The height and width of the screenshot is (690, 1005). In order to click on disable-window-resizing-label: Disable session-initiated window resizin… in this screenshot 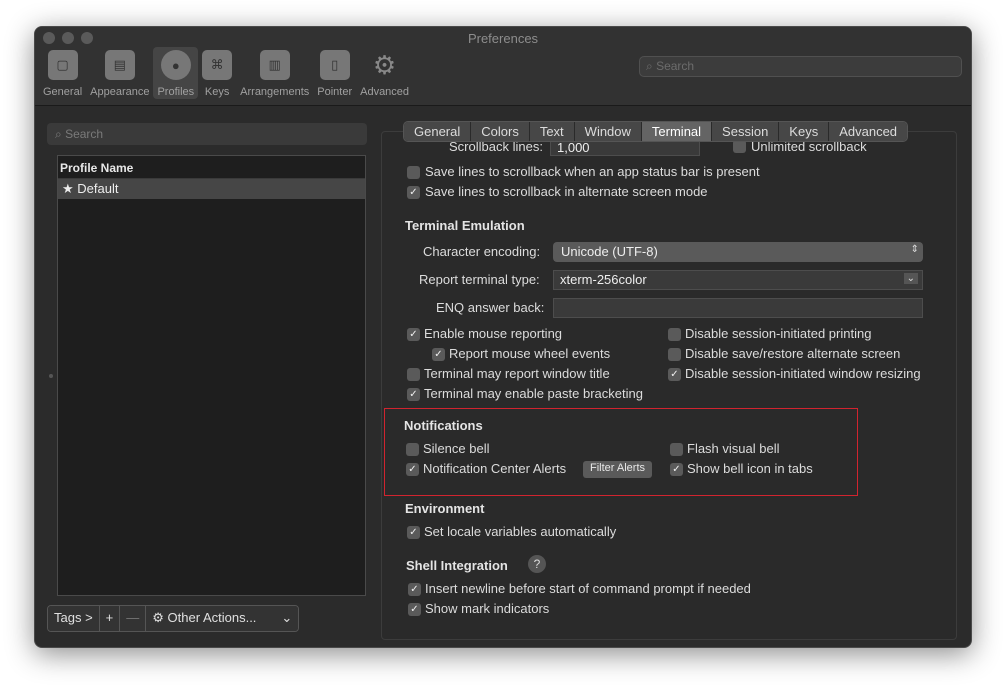, I will do `click(803, 373)`.